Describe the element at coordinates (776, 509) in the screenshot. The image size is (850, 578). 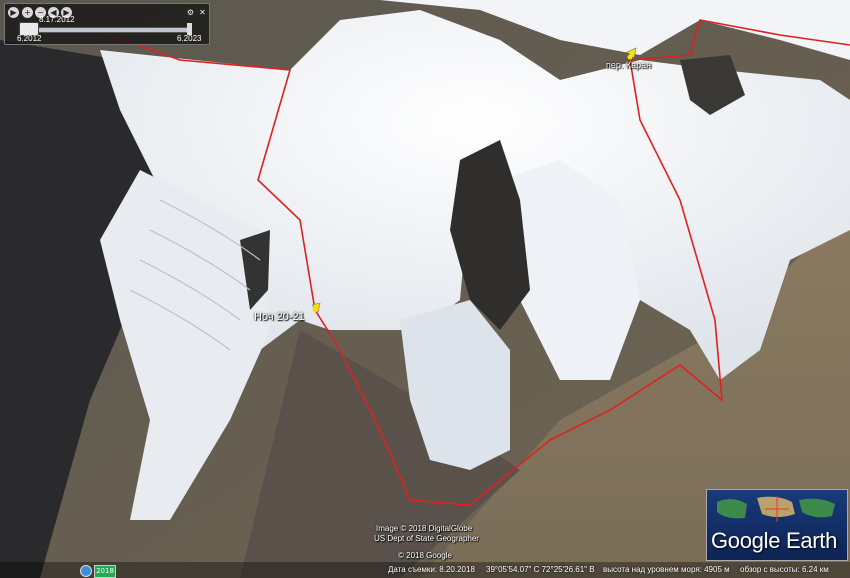
I see `world-map-icon` at that location.